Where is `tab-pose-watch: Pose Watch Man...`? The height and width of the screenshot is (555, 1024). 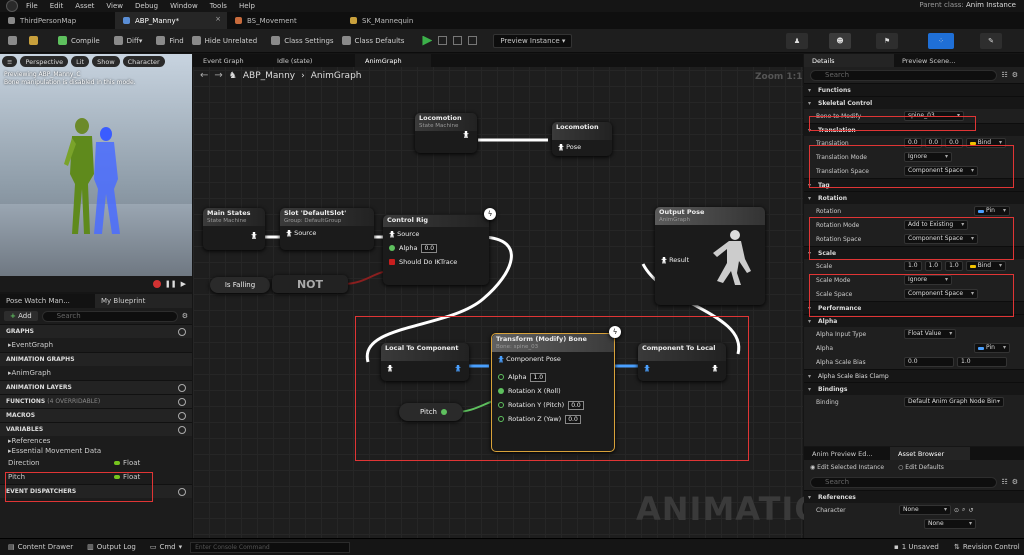
tab-pose-watch: Pose Watch Man... is located at coordinates (47, 301).